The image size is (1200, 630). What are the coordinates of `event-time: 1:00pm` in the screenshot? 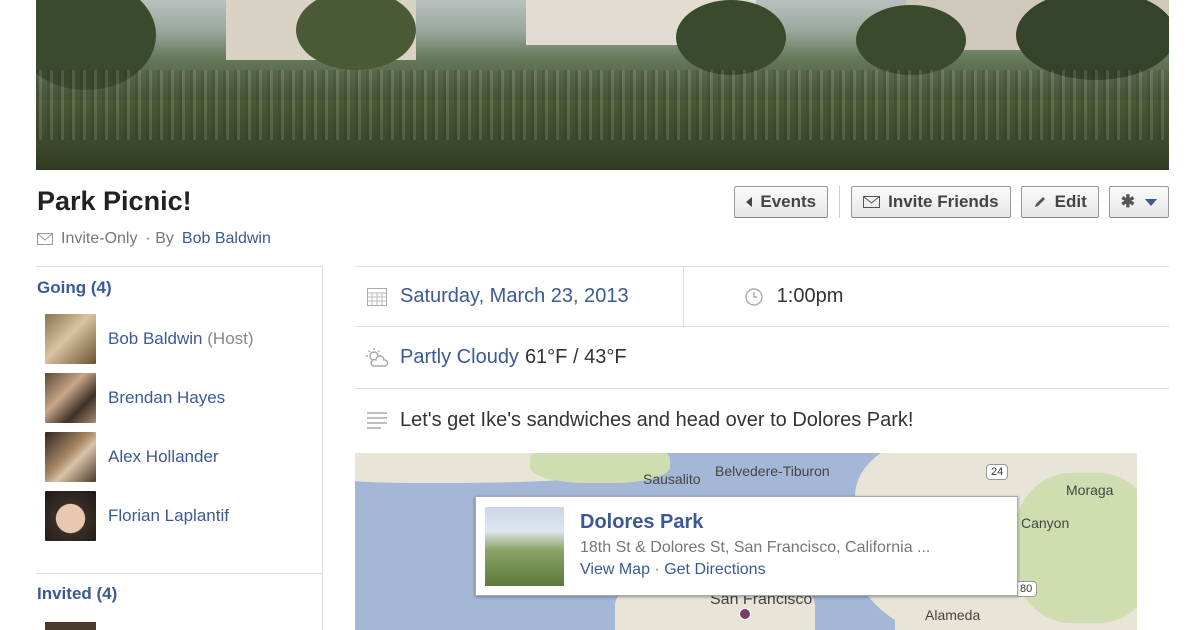 It's located at (810, 296).